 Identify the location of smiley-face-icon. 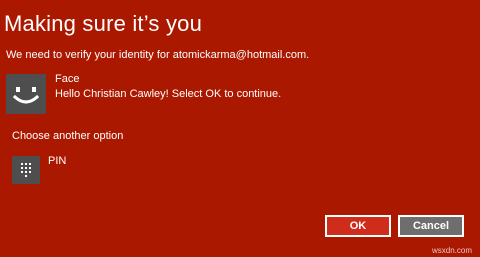
(26, 95).